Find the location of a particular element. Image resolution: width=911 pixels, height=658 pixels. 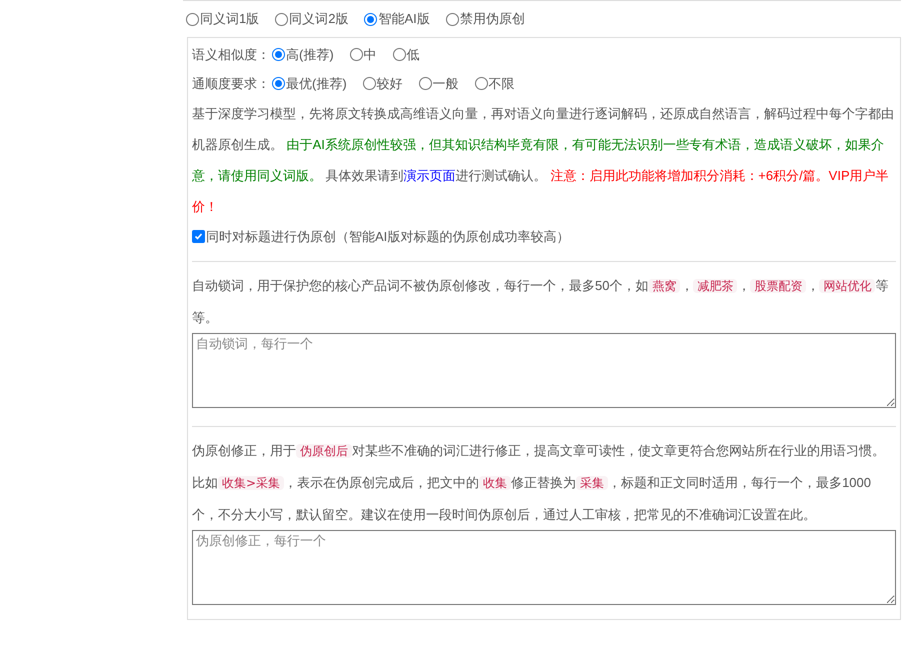

mode-option-label: 禁用伪原创 is located at coordinates (492, 19).